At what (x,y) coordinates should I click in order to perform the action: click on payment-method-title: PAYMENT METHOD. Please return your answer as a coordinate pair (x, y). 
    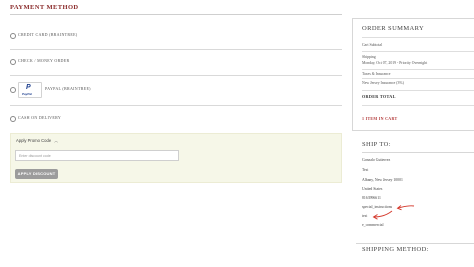
    Looking at the image, I should click on (44, 7).